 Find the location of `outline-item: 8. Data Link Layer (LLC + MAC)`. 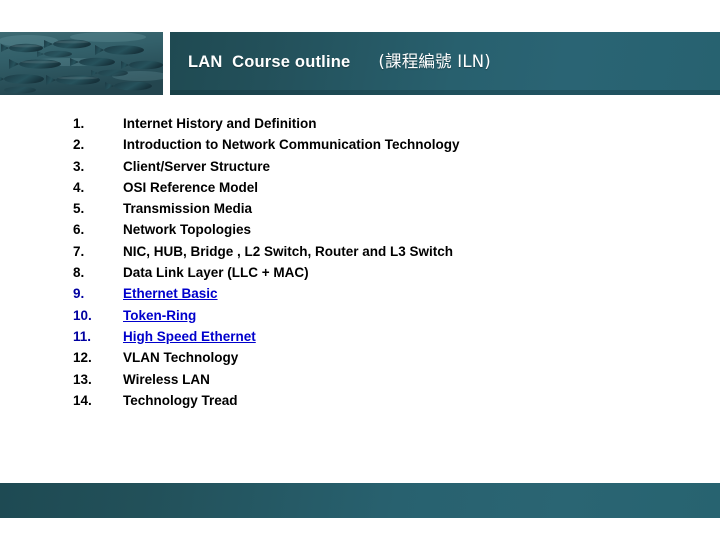

outline-item: 8. Data Link Layer (LLC + MAC) is located at coordinates (360, 272).